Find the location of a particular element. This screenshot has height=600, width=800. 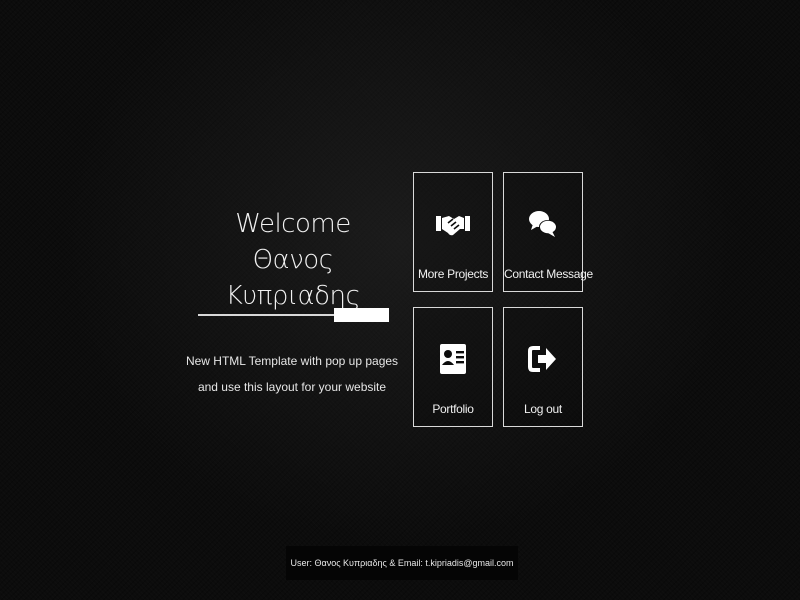

welcome-heading: Welcome Θανος Κυπριαδης is located at coordinates (293, 260).